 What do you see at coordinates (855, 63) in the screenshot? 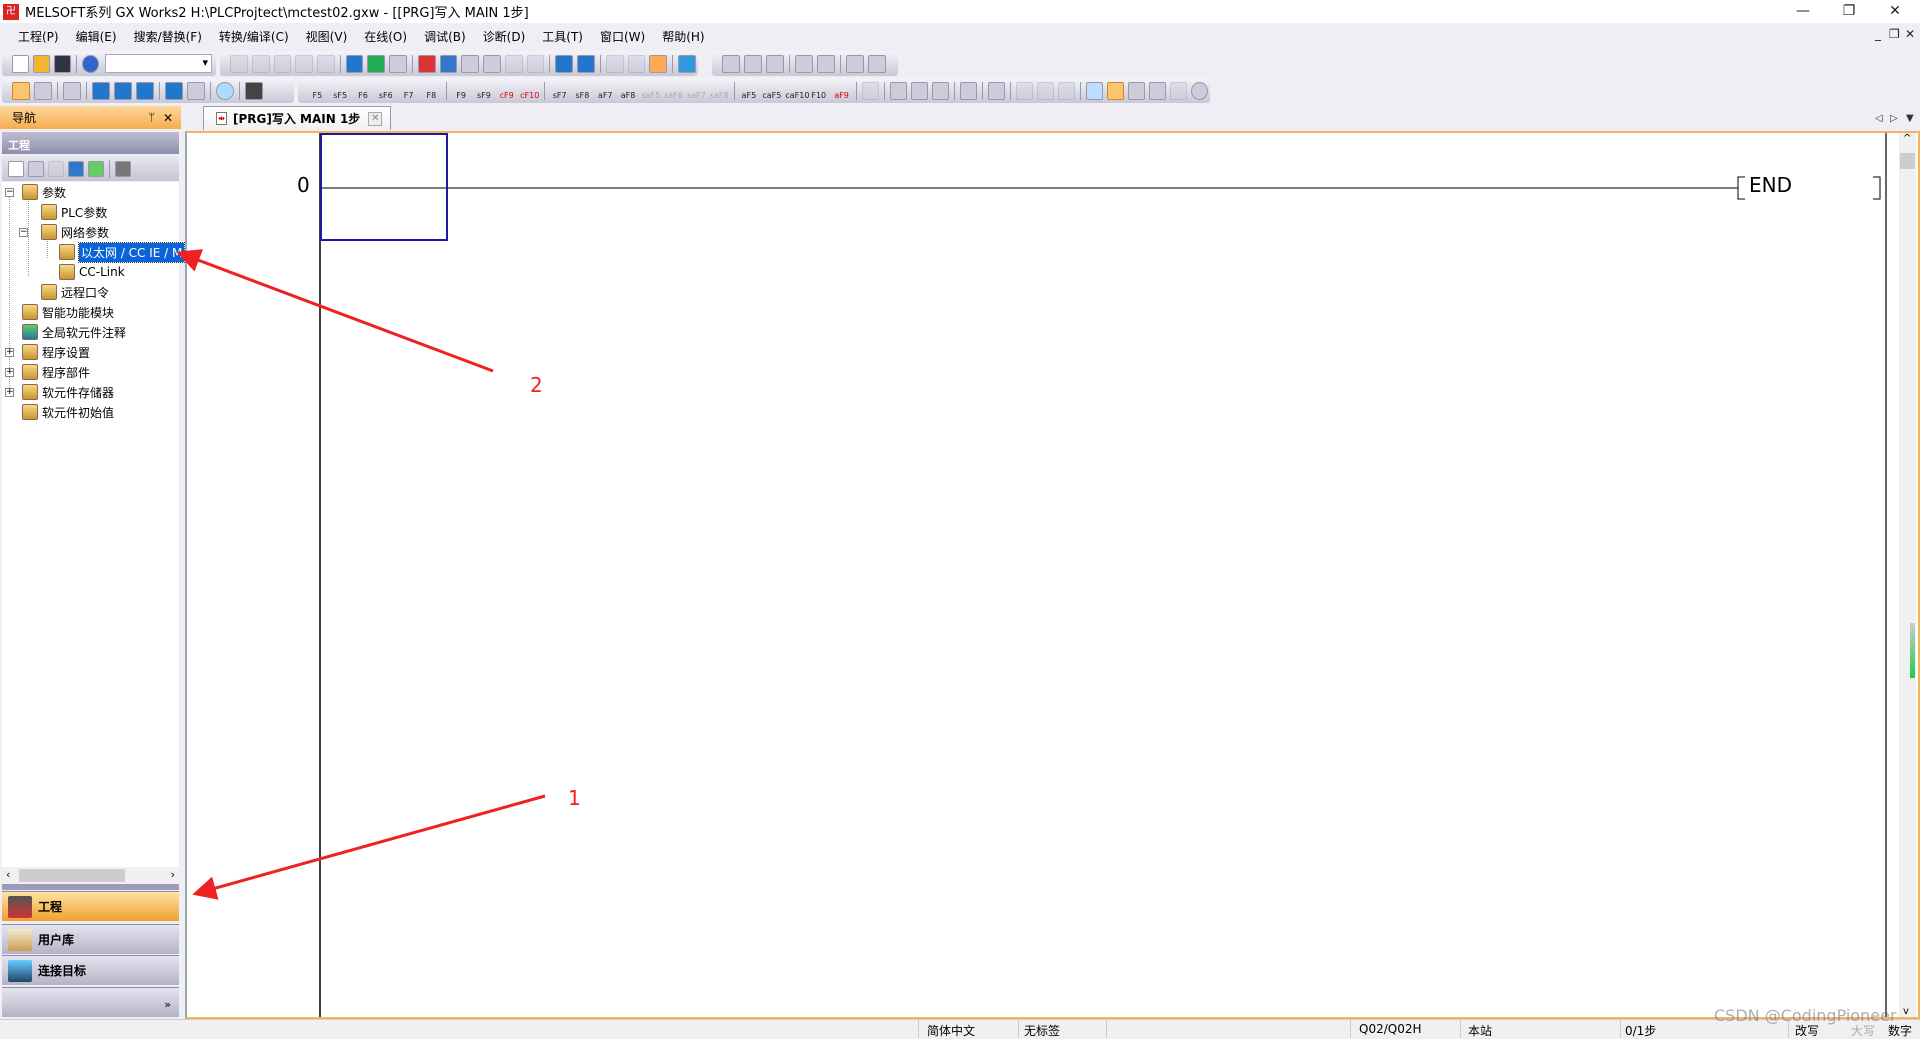
I see `trace-icon` at bounding box center [855, 63].